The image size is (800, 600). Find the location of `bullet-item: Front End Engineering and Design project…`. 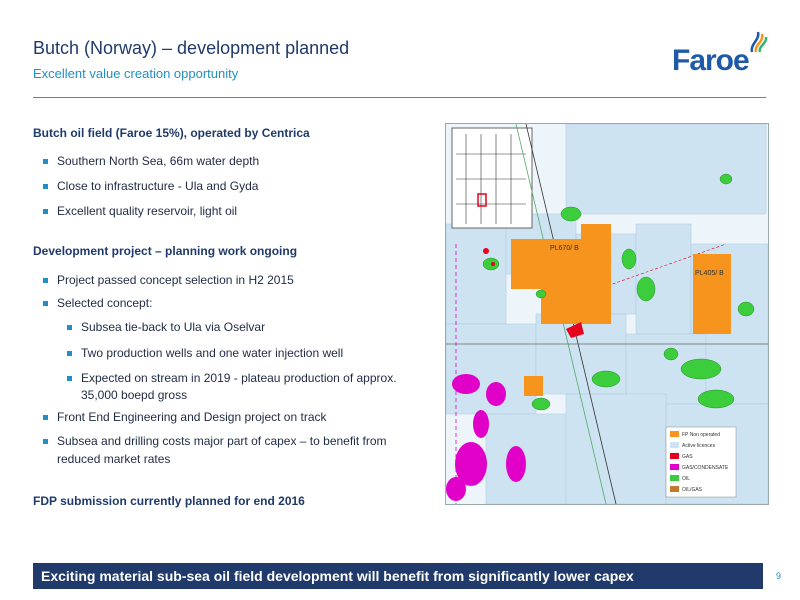

bullet-item: Front End Engineering and Design project… is located at coordinates (185, 417).